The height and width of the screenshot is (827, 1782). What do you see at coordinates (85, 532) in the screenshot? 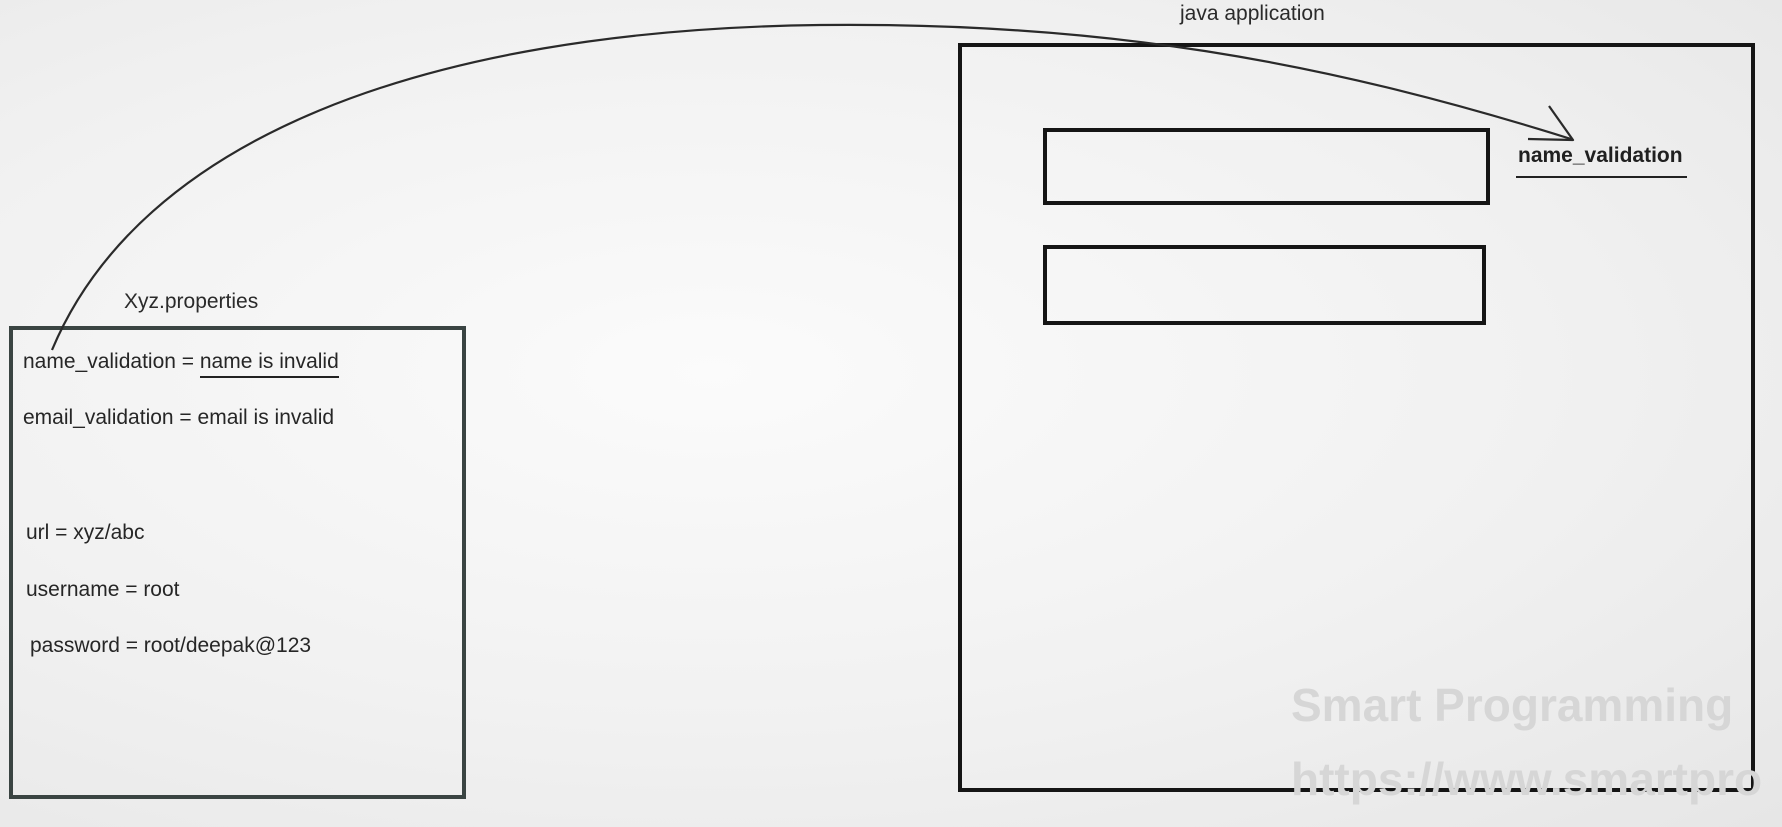
I see `prop-url: url = xyz/abc` at bounding box center [85, 532].